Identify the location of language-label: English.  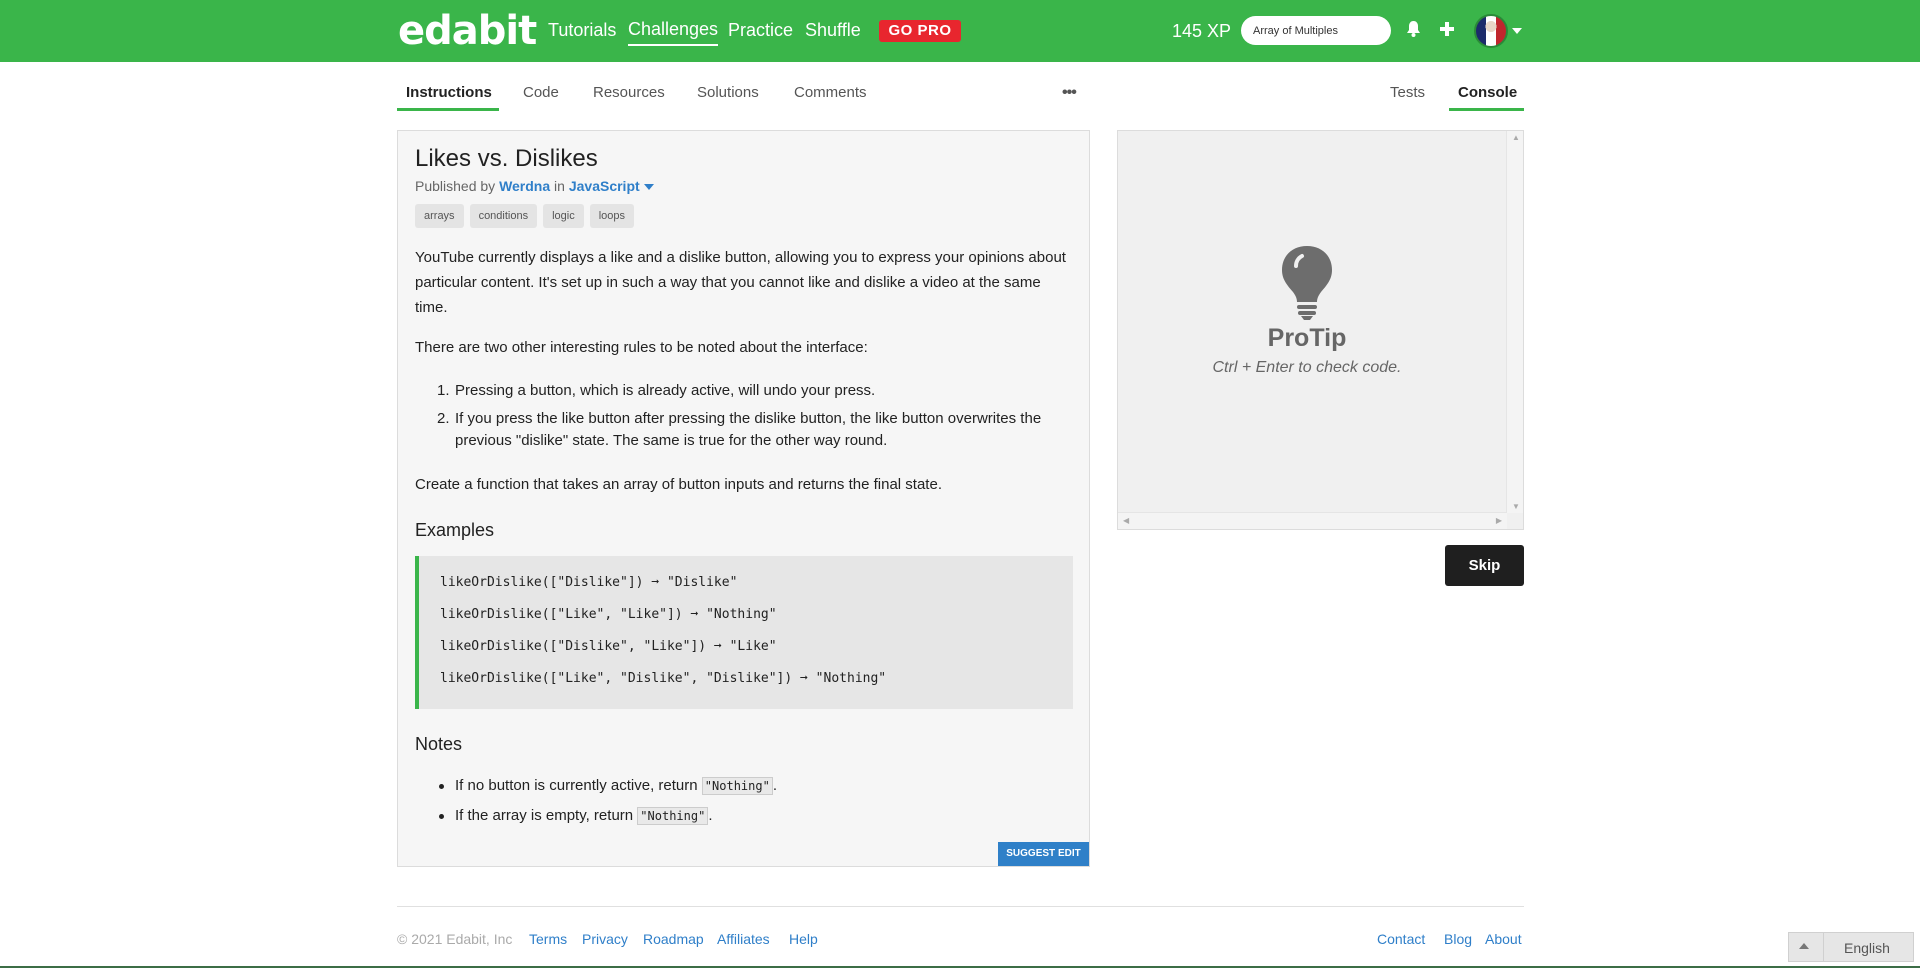
(1867, 948).